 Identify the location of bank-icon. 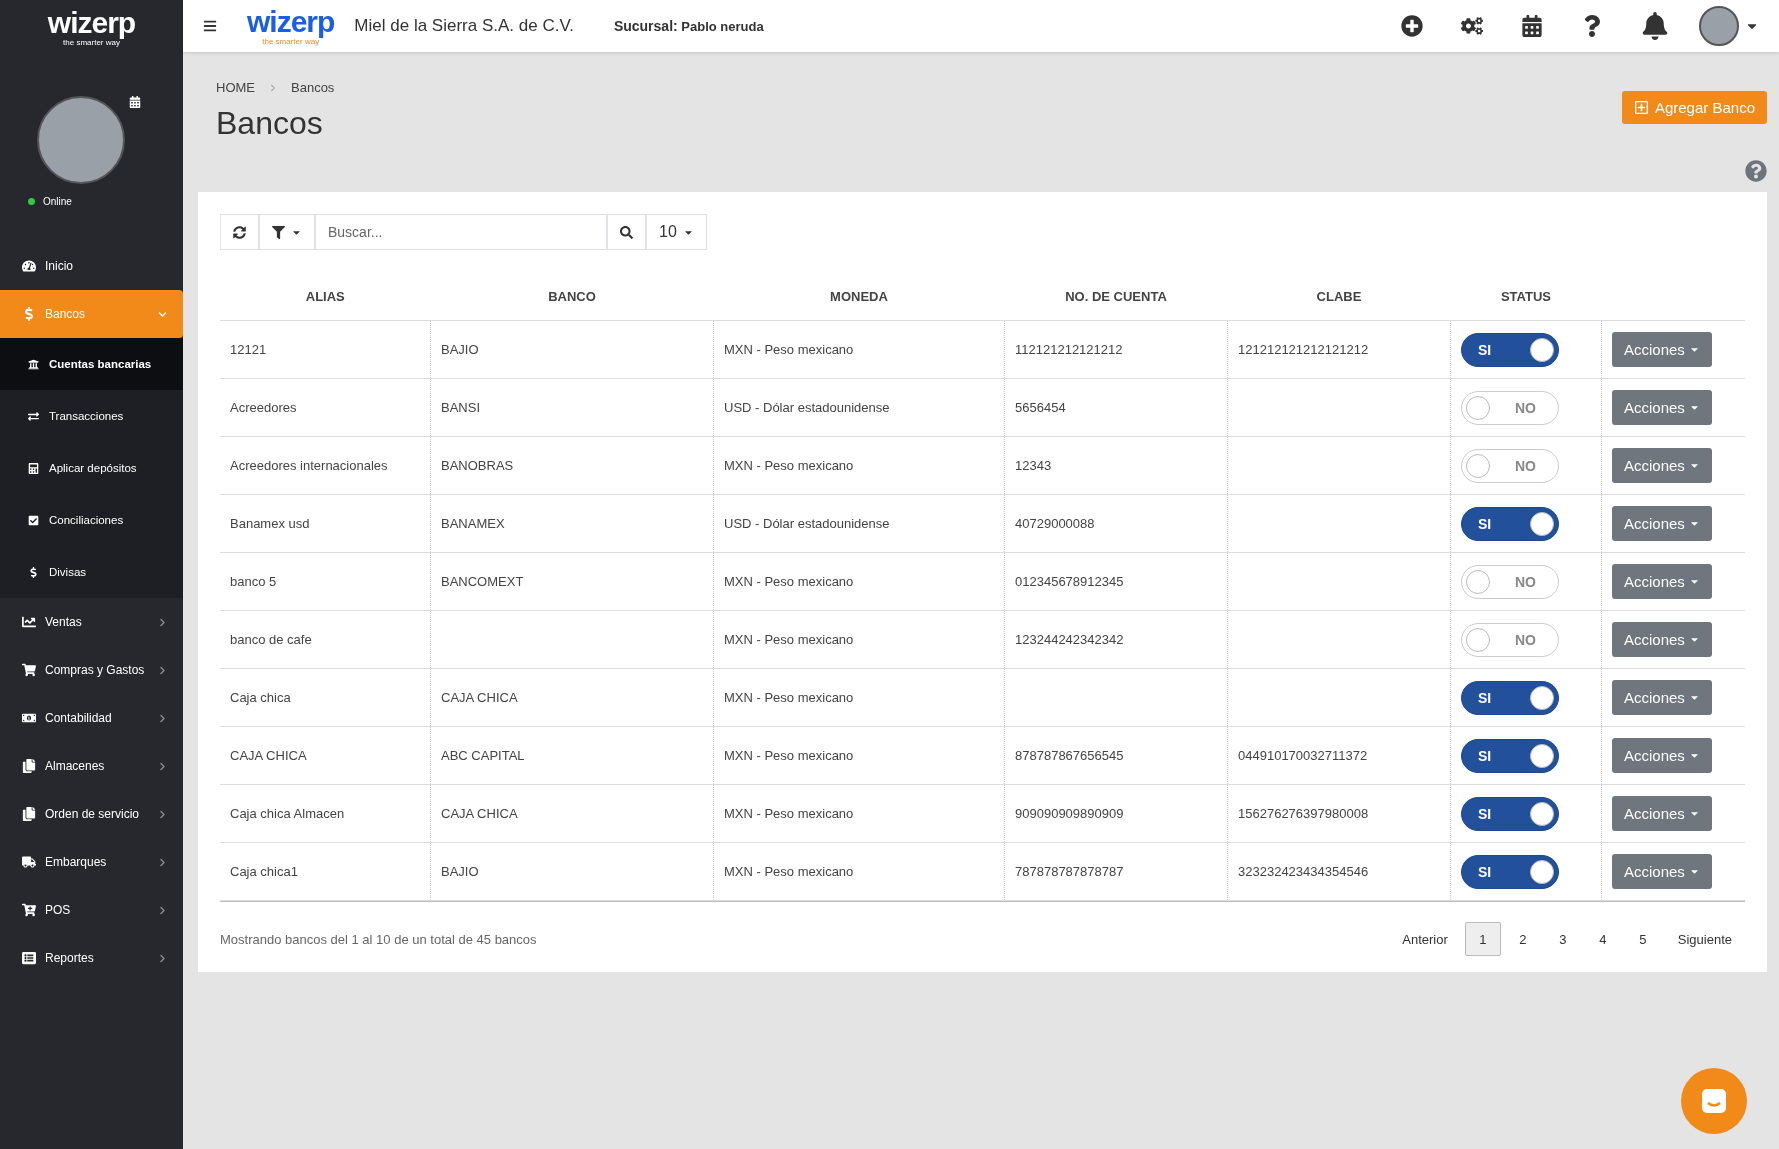
(33, 364).